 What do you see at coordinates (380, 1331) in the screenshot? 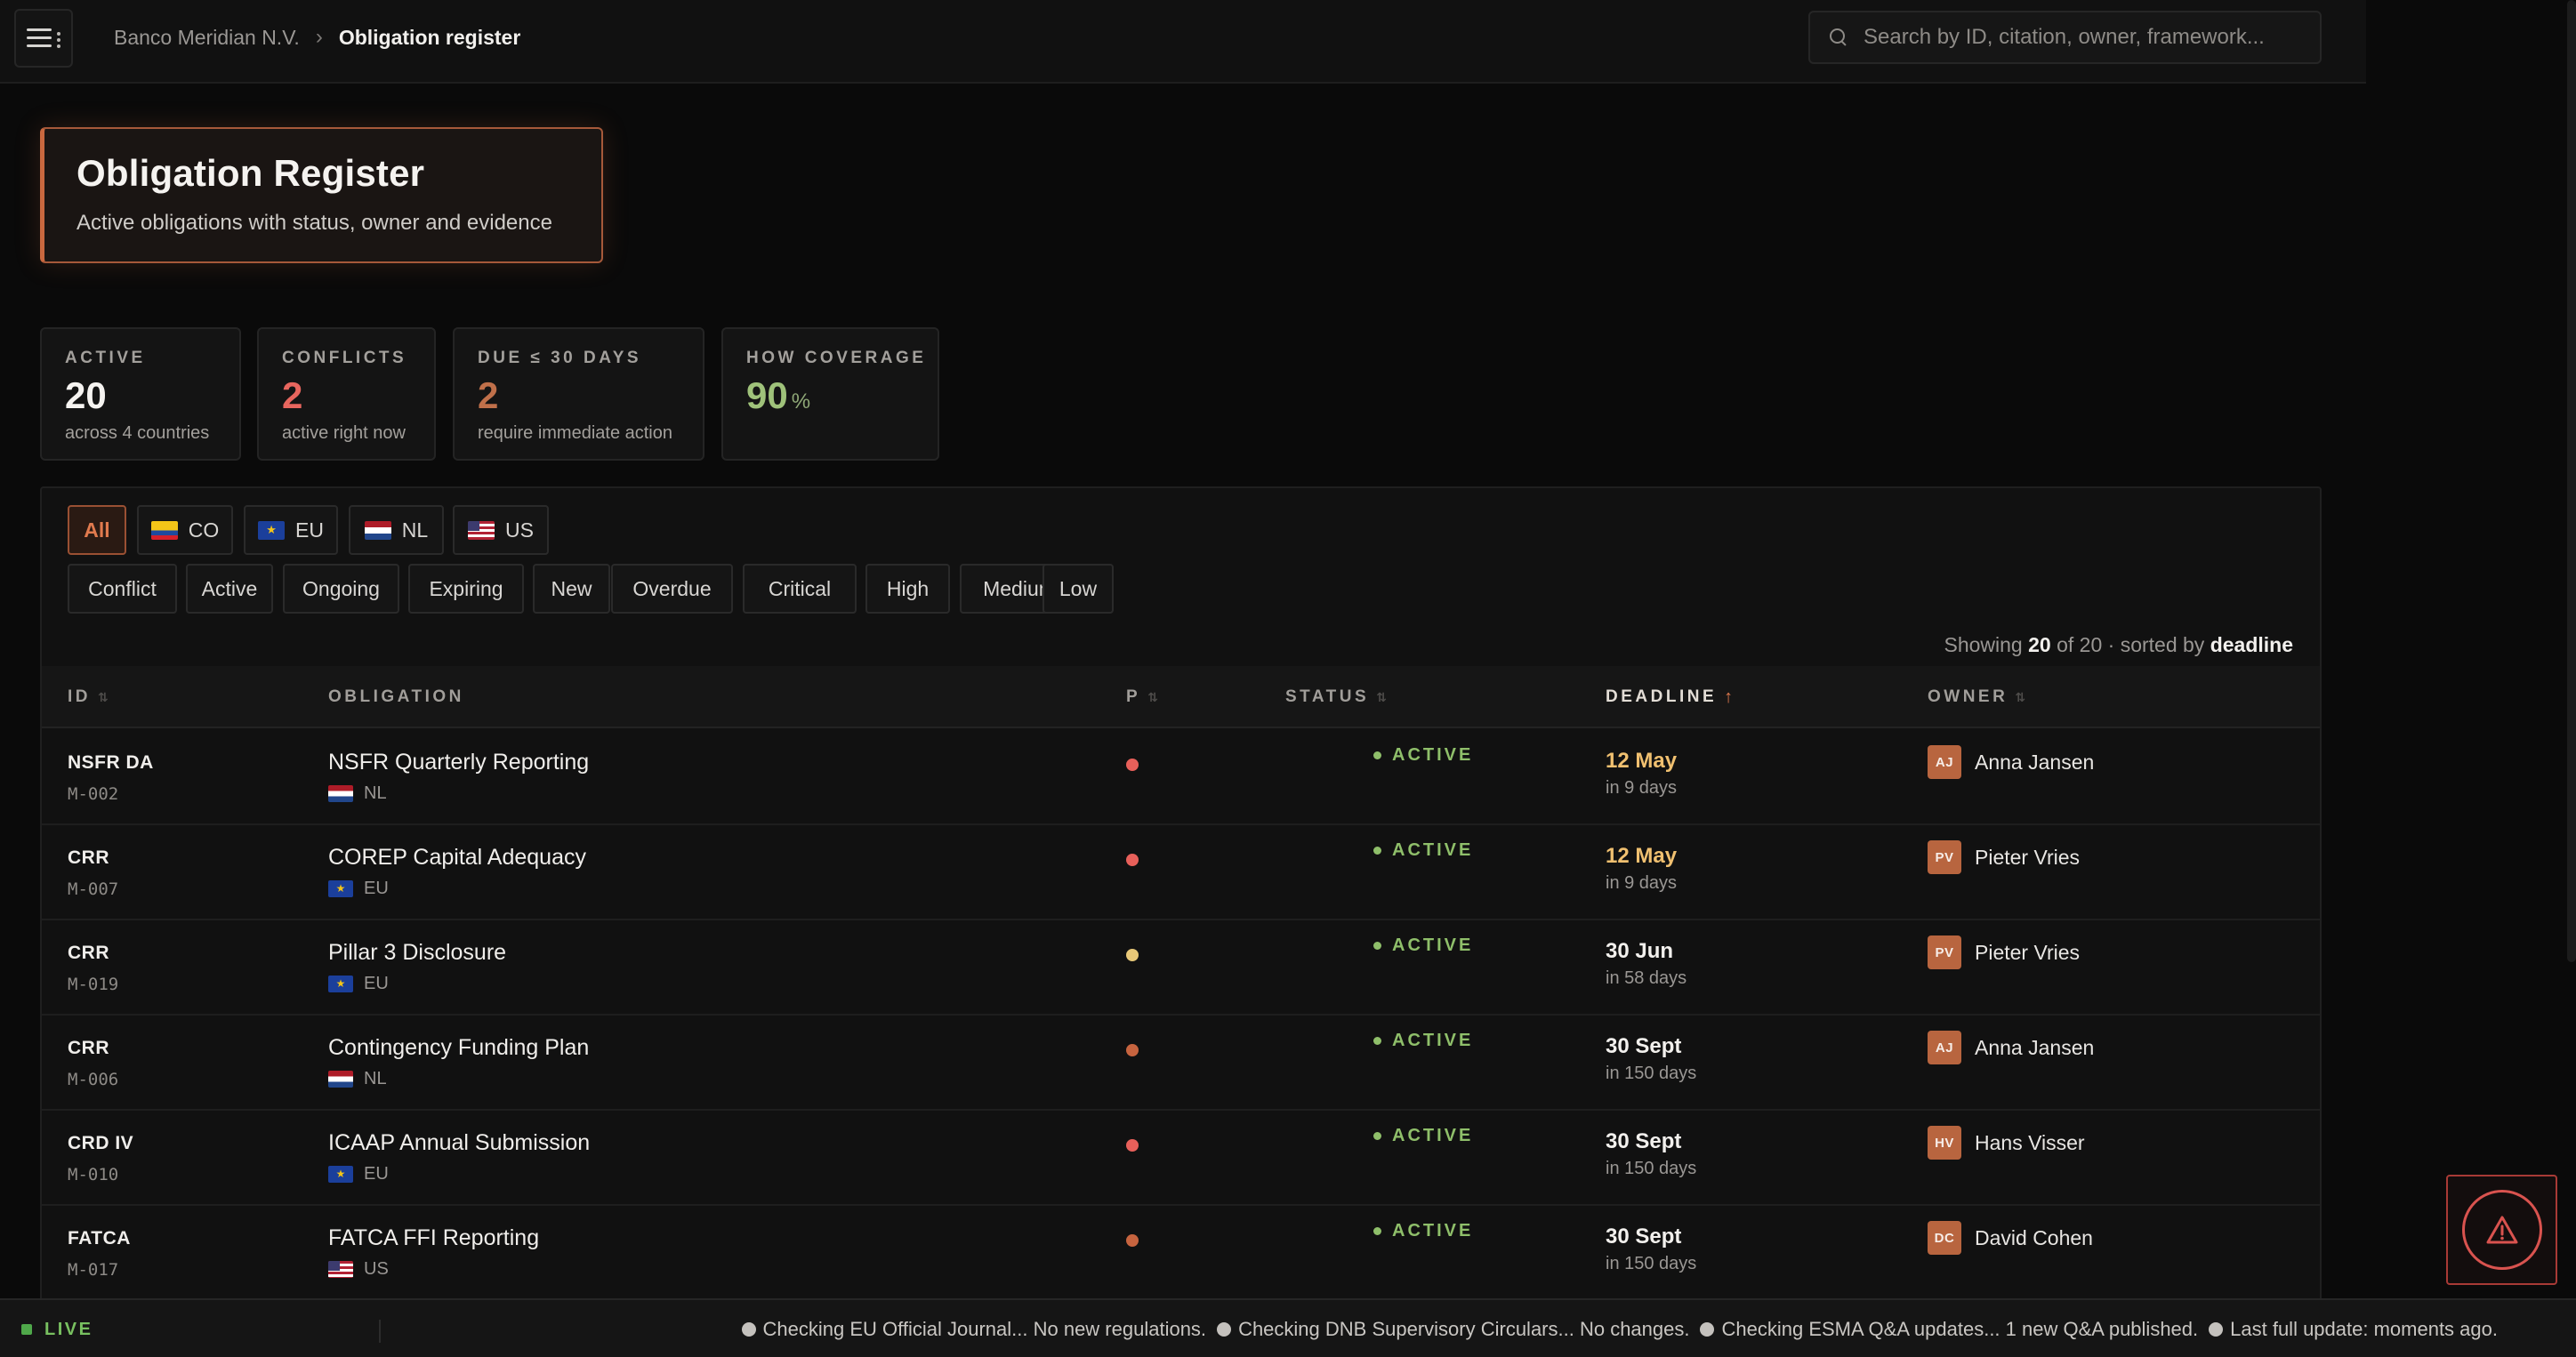
I see `status-divider` at bounding box center [380, 1331].